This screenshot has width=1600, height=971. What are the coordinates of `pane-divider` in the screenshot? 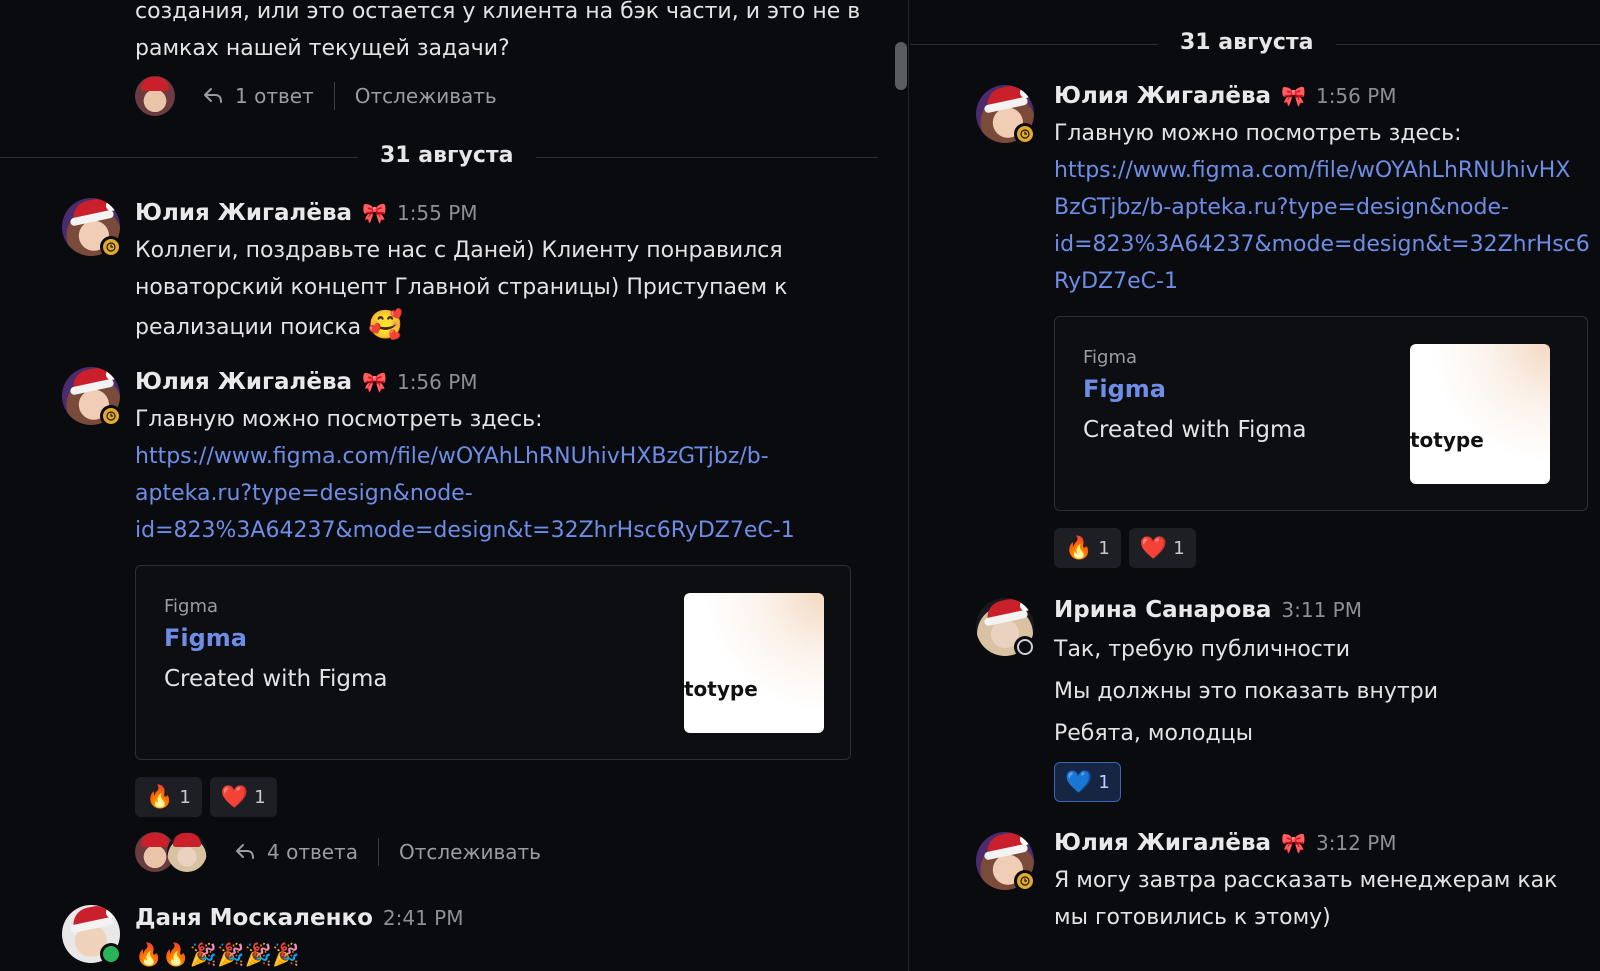 It's located at (908, 485).